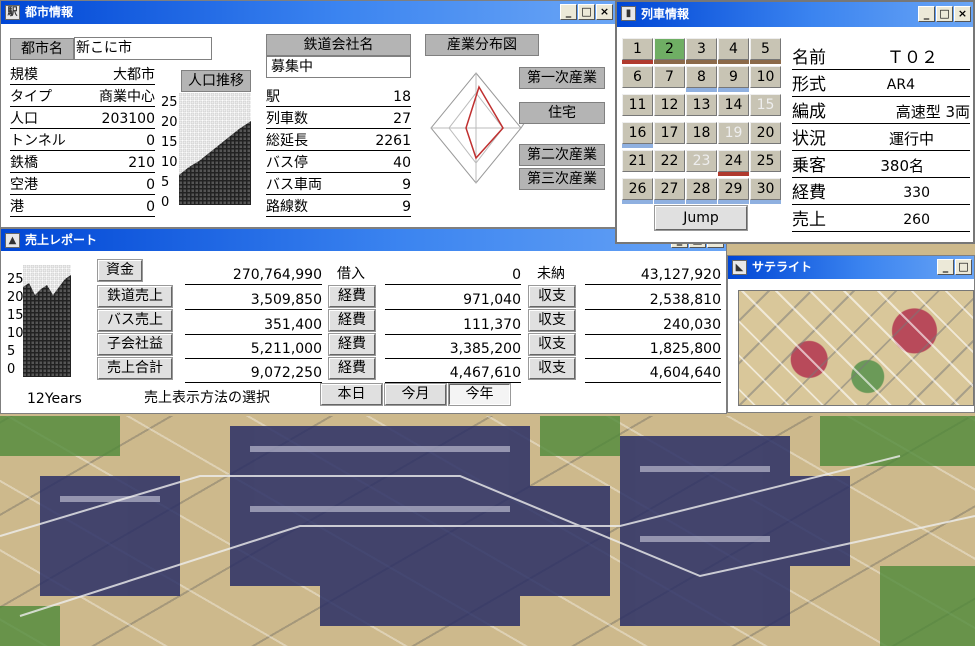 The height and width of the screenshot is (646, 975). Describe the element at coordinates (338, 120) in the screenshot. I see `rail-row-trains: 列車数 27` at that location.